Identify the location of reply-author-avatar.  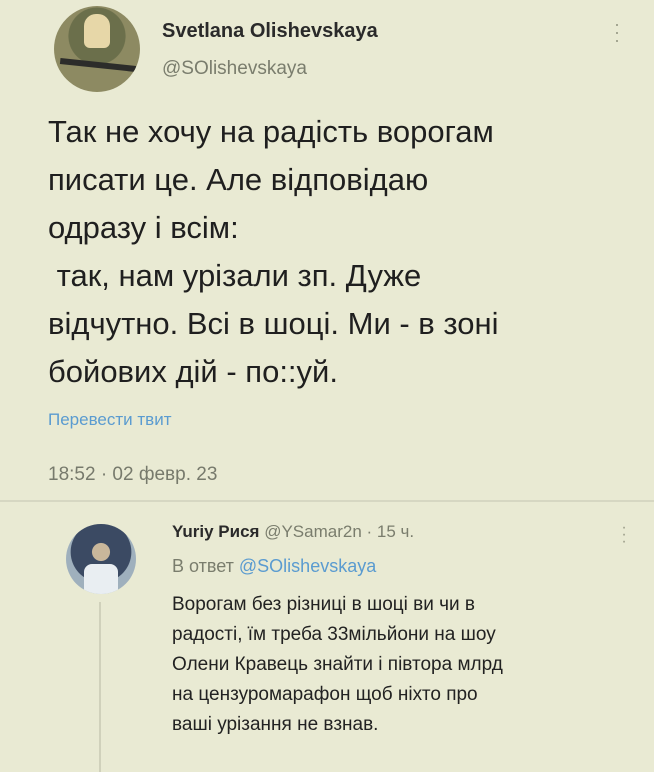
(101, 559).